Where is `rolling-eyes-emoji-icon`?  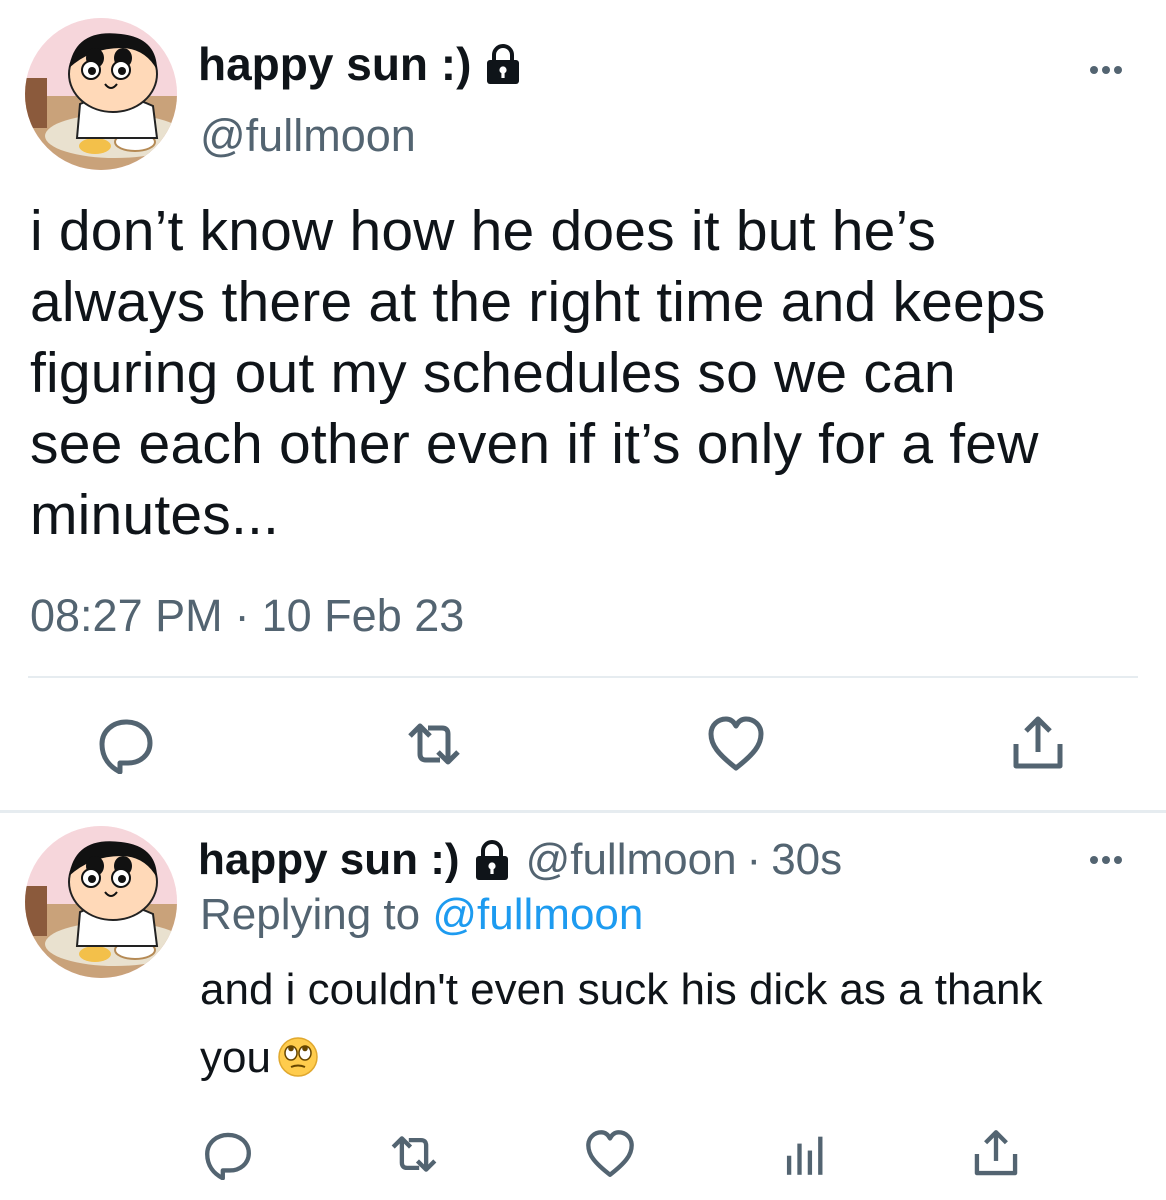 rolling-eyes-emoji-icon is located at coordinates (298, 1057).